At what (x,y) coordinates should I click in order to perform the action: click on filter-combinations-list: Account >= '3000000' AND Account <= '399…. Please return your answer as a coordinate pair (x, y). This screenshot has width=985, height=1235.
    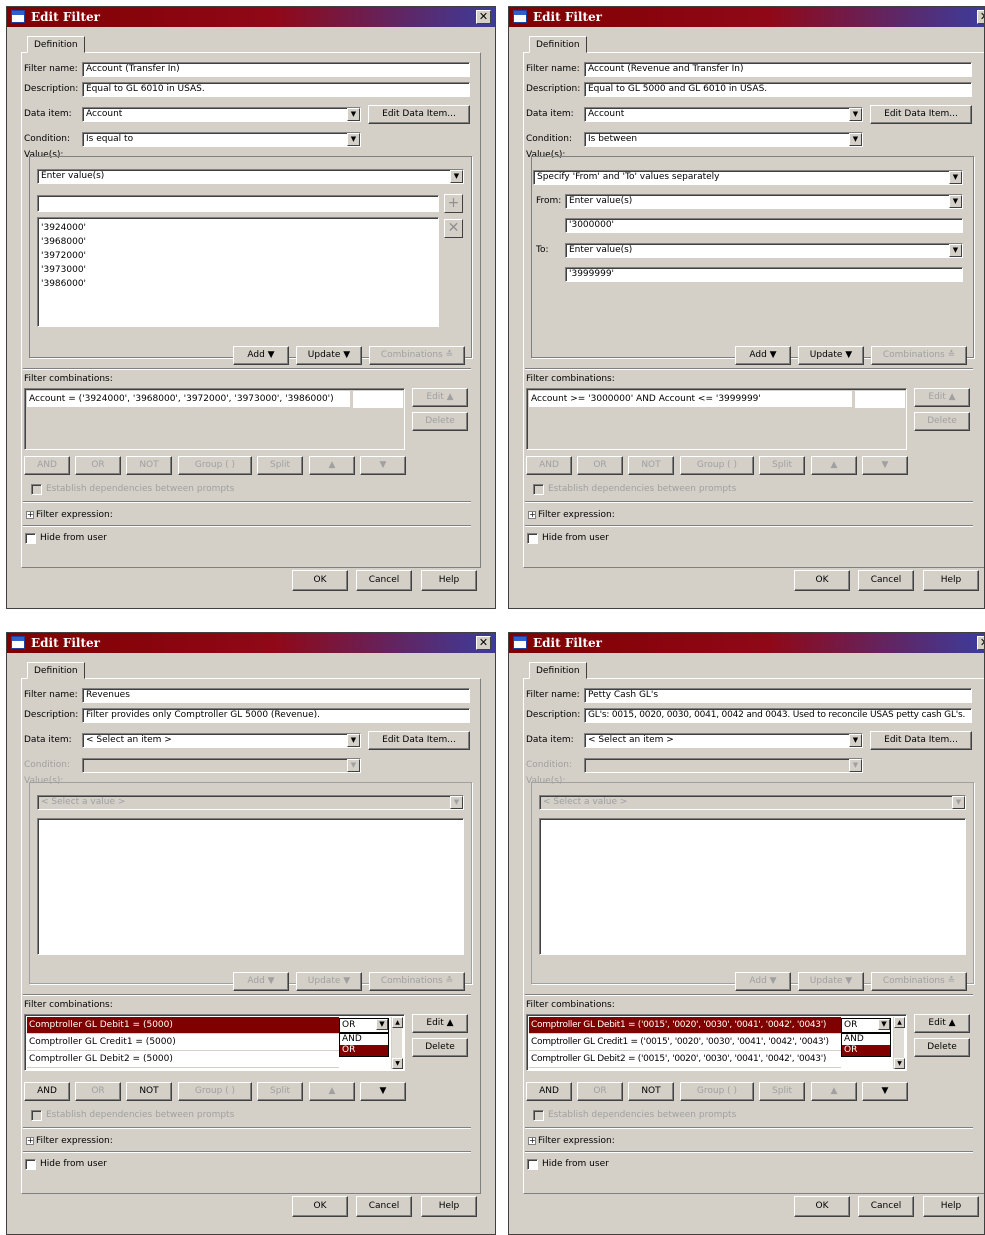
    Looking at the image, I should click on (716, 419).